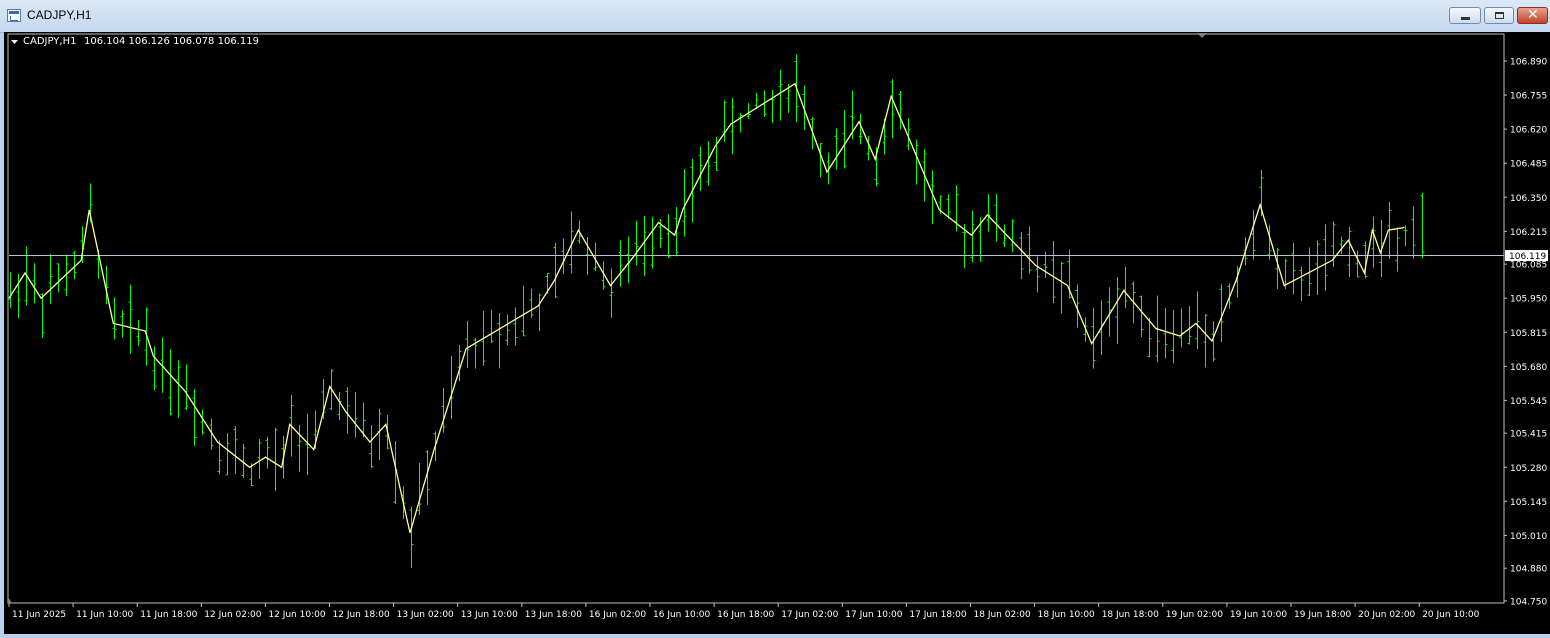 The height and width of the screenshot is (638, 1550). What do you see at coordinates (745, 615) in the screenshot?
I see `time-tick-label: 16 Jun 18:00` at bounding box center [745, 615].